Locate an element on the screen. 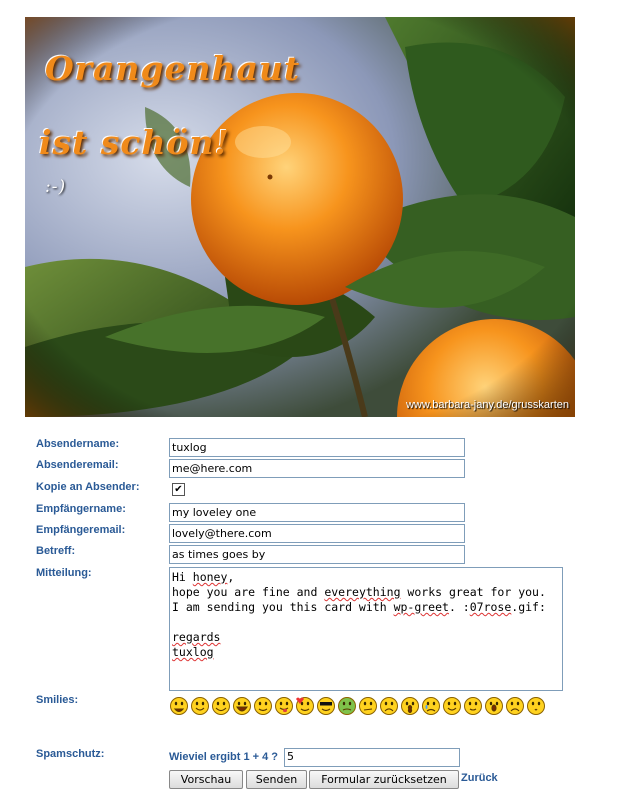  shocked-icon is located at coordinates (494, 706).